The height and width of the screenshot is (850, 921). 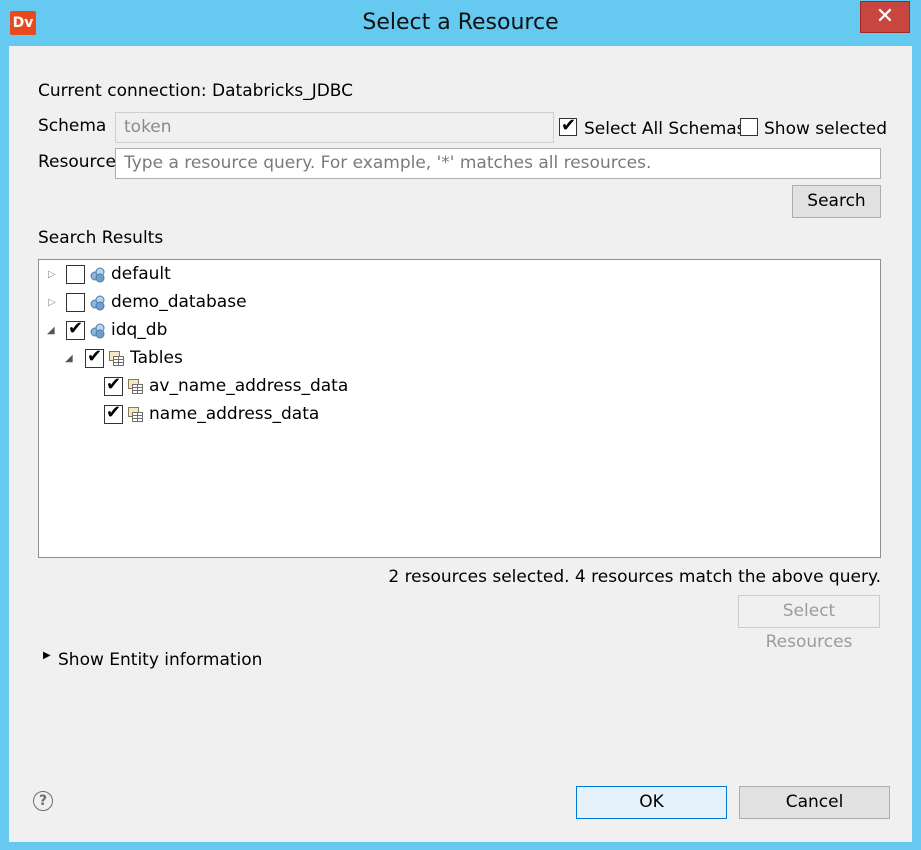 What do you see at coordinates (77, 162) in the screenshot?
I see `resource-label: Resource` at bounding box center [77, 162].